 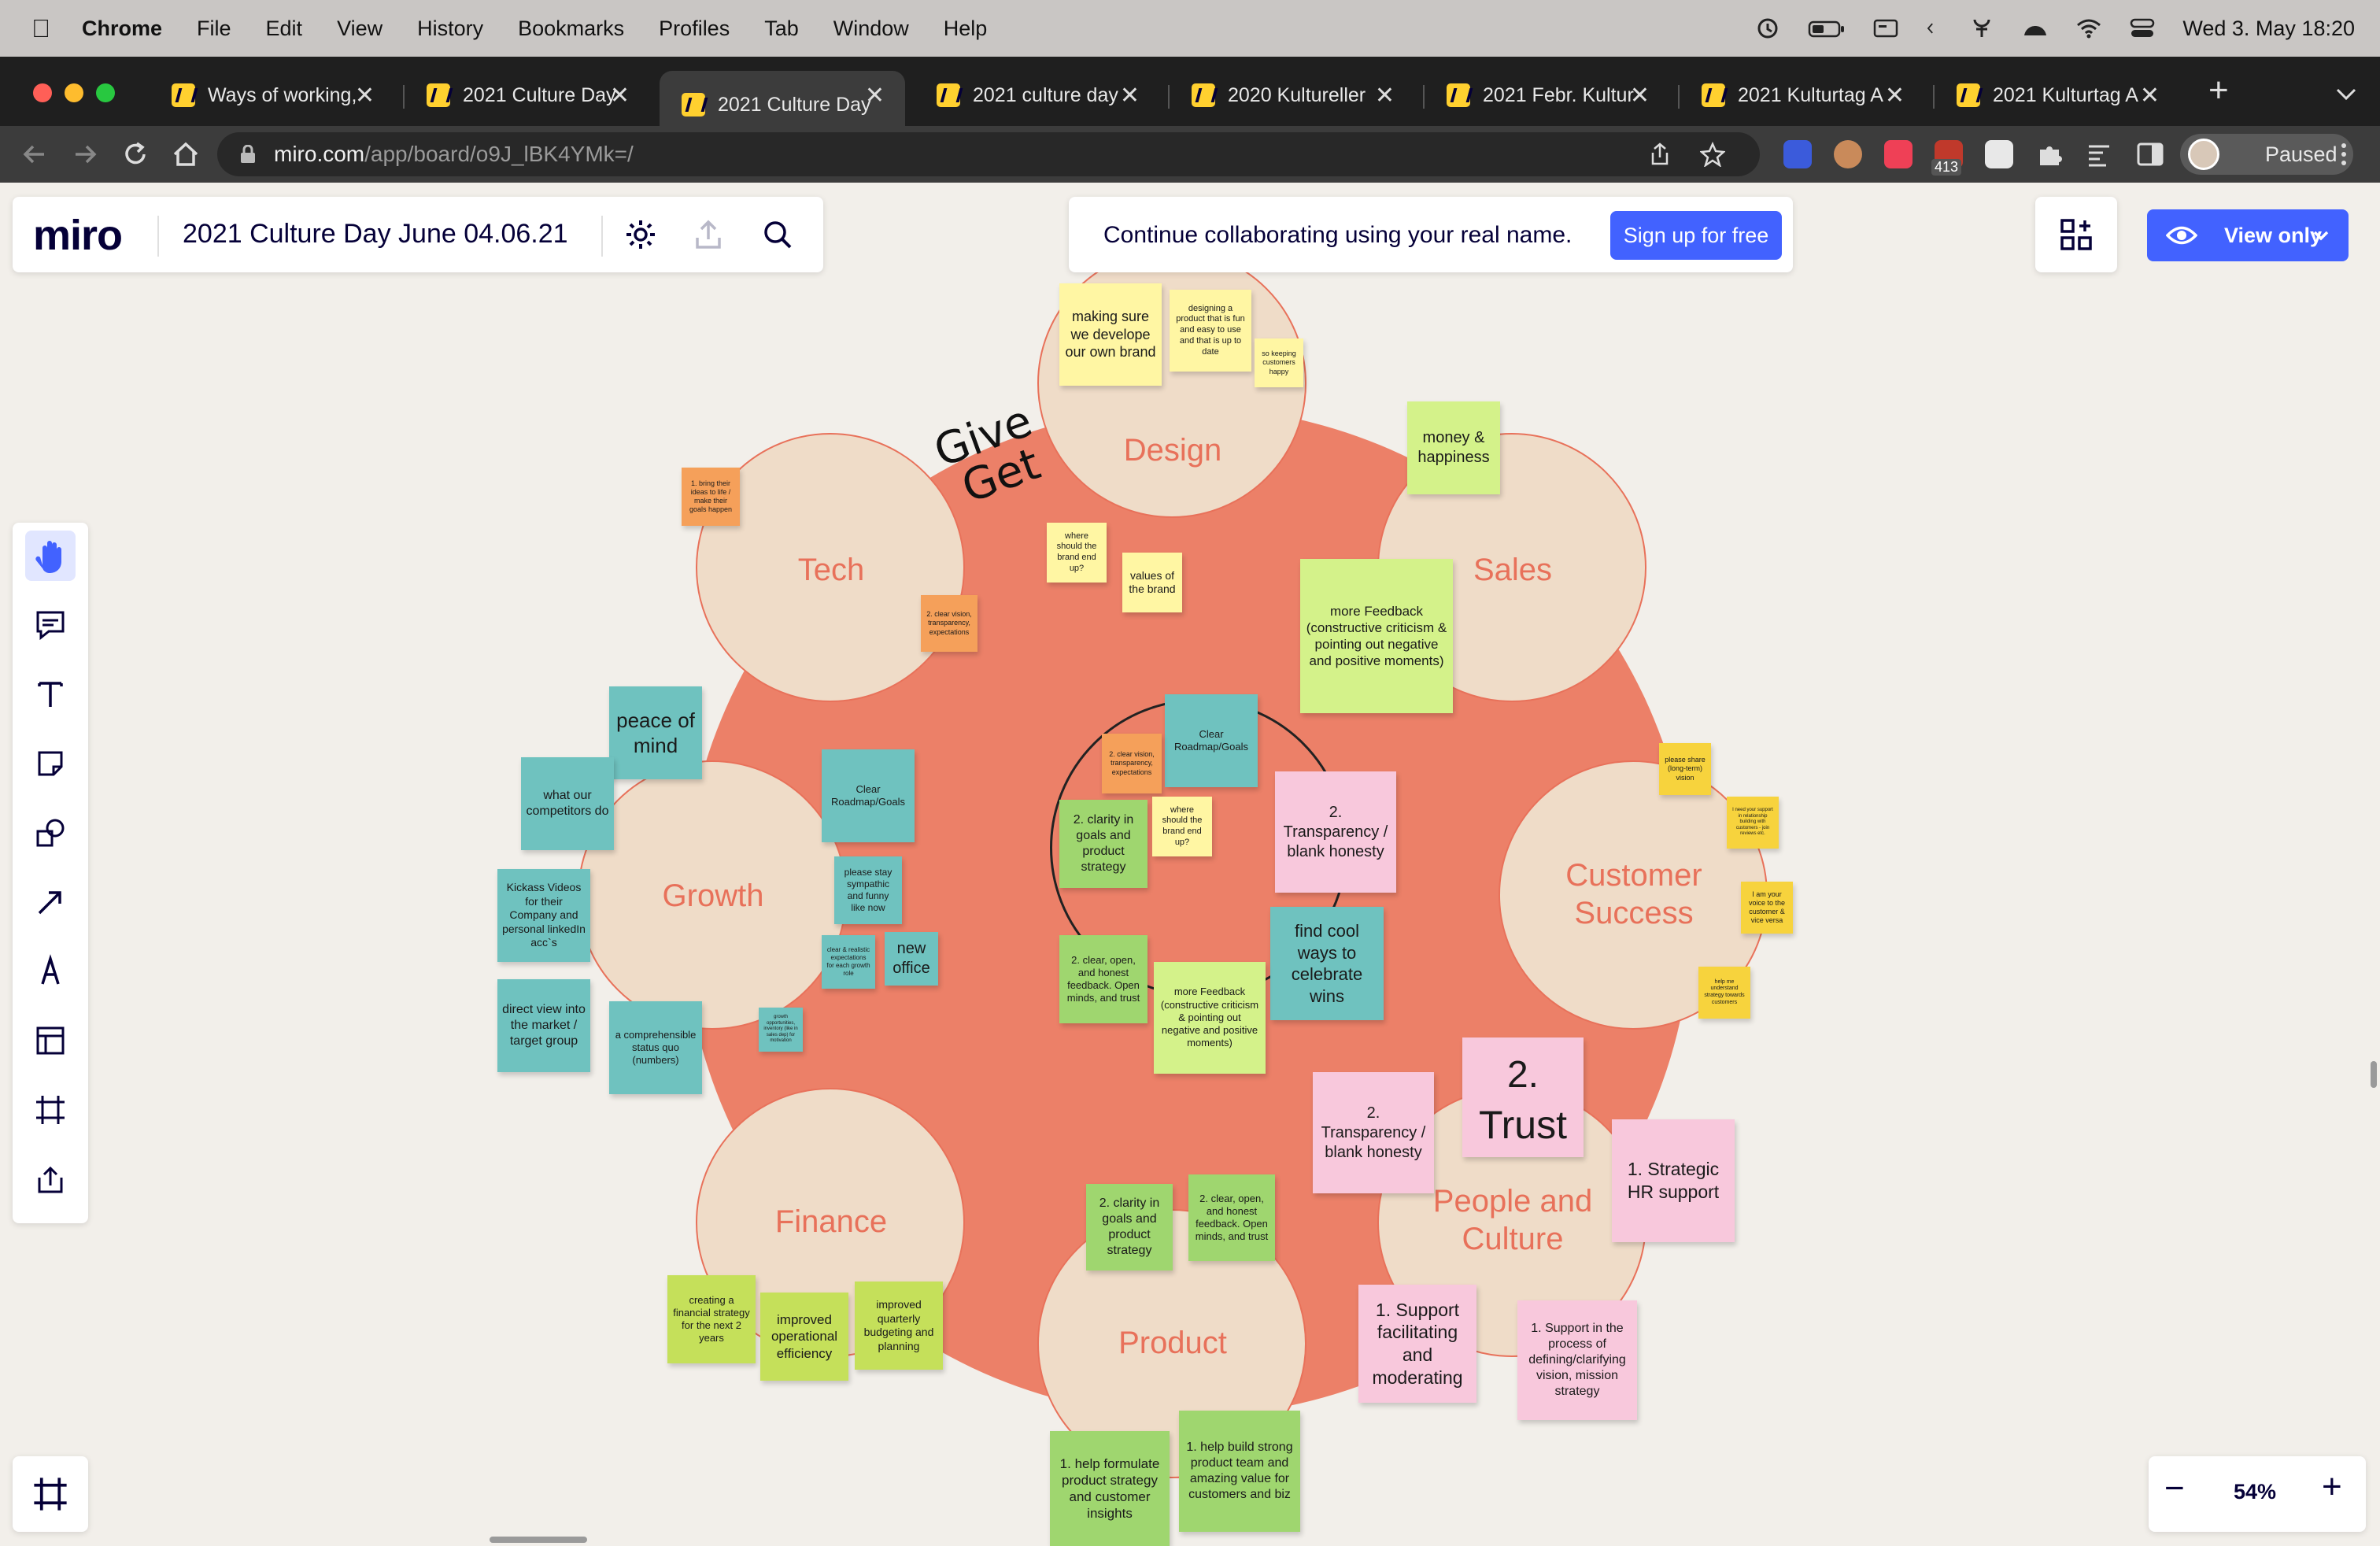 I want to click on browser-tab: 2020 Kultureller ✕, so click(x=1292, y=96).